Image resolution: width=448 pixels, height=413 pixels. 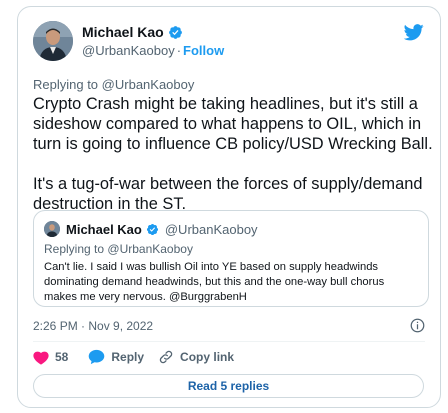 What do you see at coordinates (148, 84) in the screenshot?
I see `replying-handle-link: @UrbanKaoboy` at bounding box center [148, 84].